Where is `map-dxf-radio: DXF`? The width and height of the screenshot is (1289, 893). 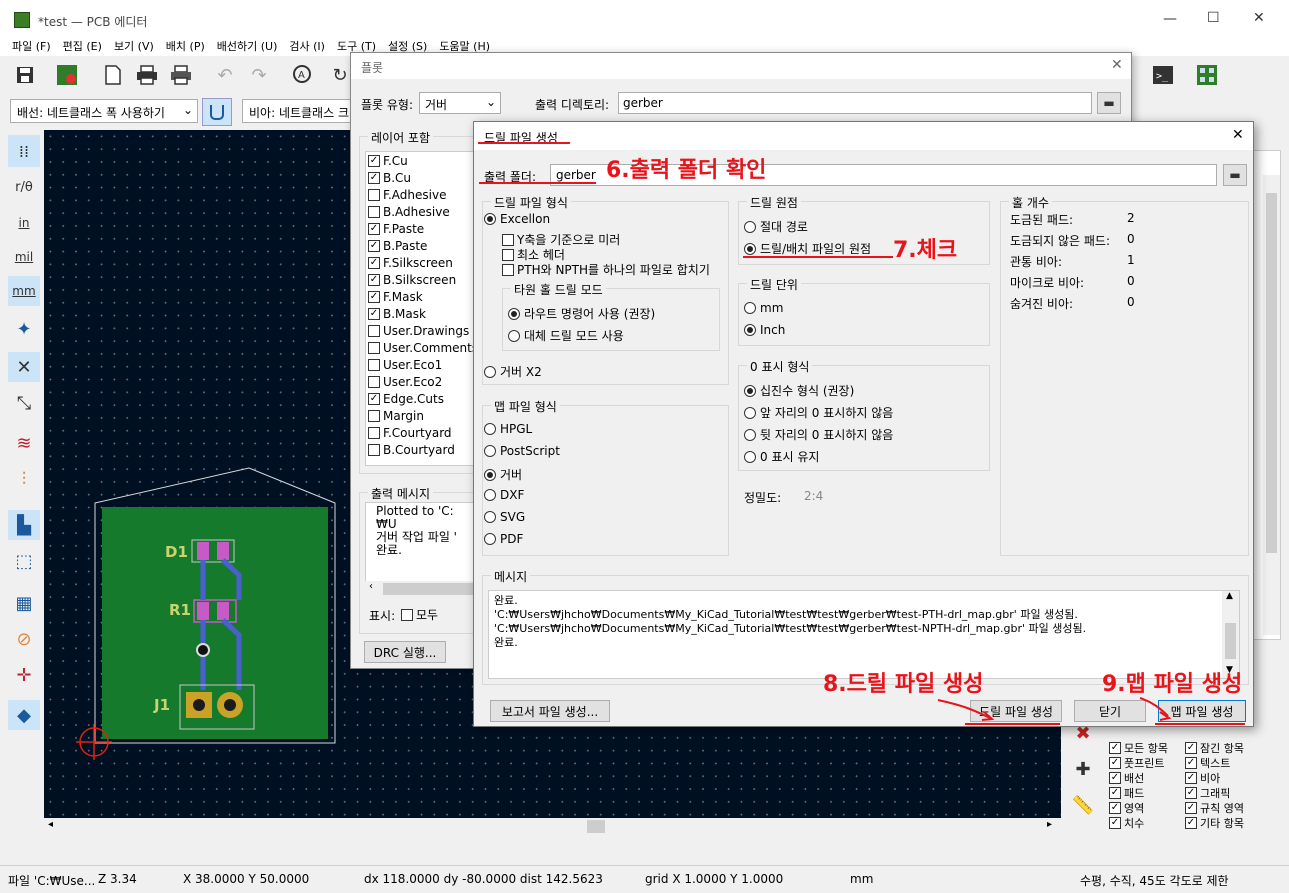 map-dxf-radio: DXF is located at coordinates (504, 495).